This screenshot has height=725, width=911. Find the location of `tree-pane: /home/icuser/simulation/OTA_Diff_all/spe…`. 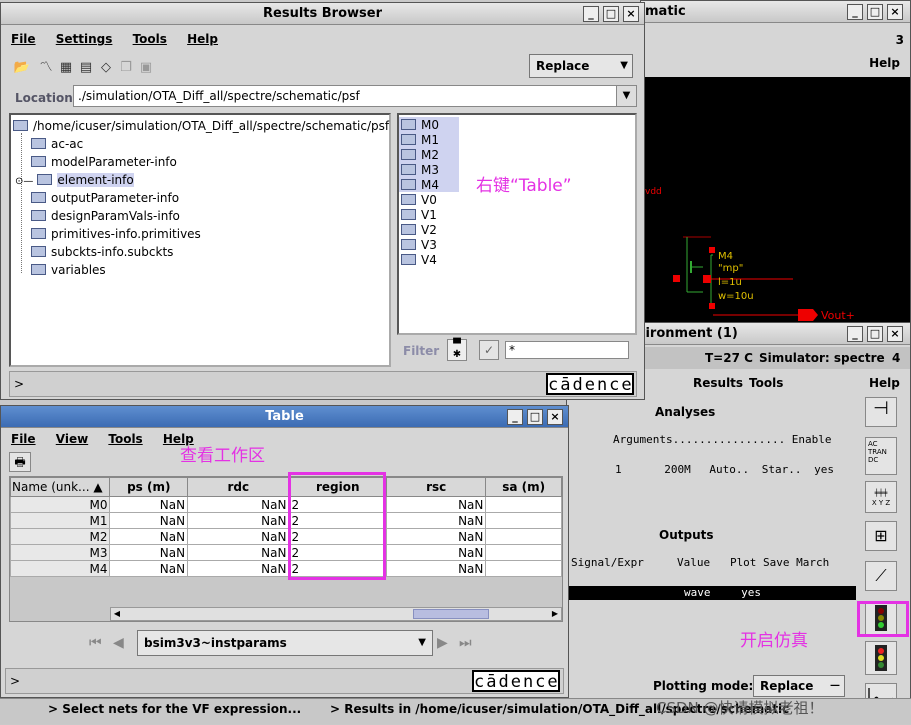

tree-pane: /home/icuser/simulation/OTA_Diff_all/spe… is located at coordinates (200, 240).